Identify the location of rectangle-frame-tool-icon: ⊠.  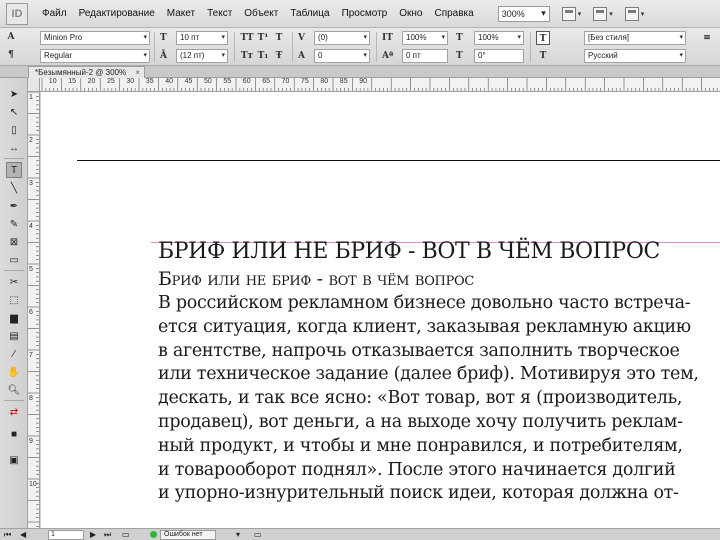
(14, 242).